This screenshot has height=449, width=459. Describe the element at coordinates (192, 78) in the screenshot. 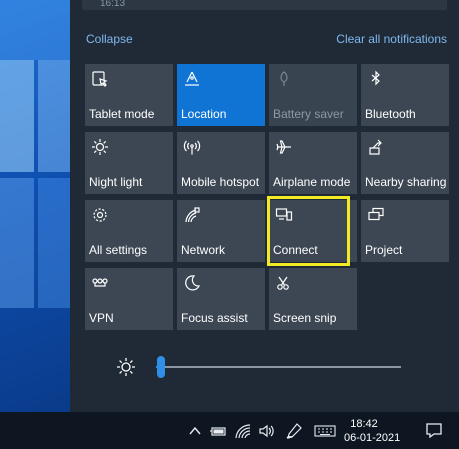

I see `location-icon` at that location.